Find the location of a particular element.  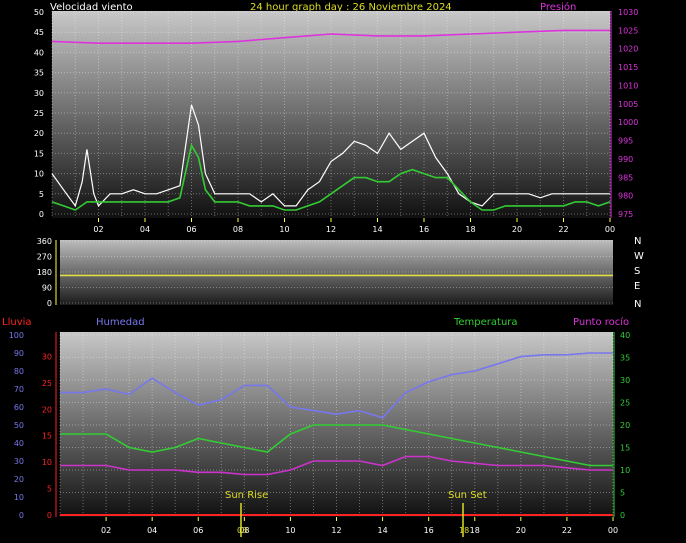

rain-axis-tick: 0 is located at coordinates (49, 515).